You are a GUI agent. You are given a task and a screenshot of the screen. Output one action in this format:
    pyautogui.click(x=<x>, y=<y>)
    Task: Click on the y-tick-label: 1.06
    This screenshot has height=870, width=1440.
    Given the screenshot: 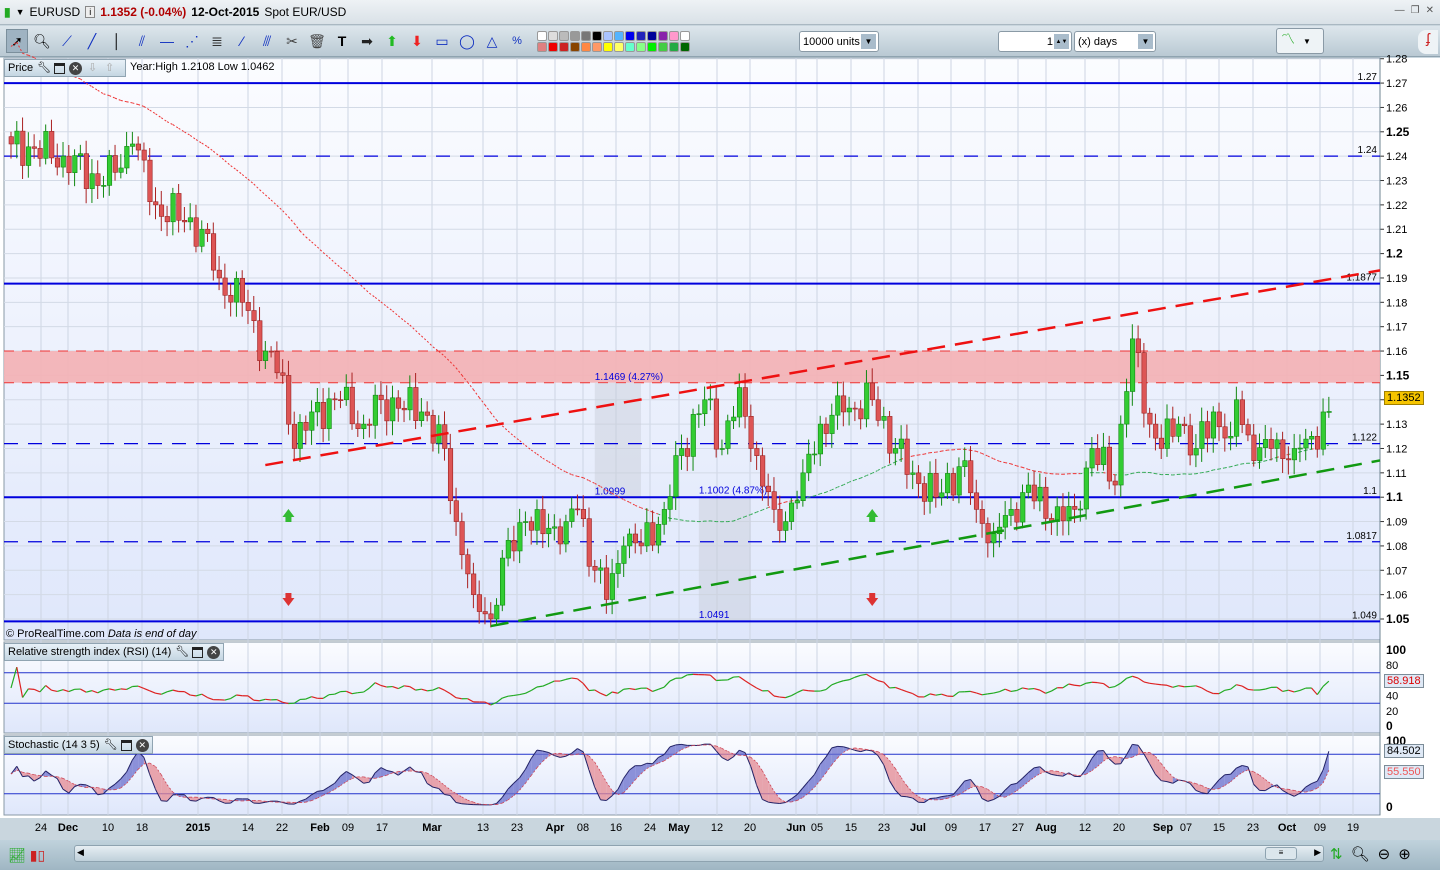 What is the action you would take?
    pyautogui.click(x=1396, y=596)
    